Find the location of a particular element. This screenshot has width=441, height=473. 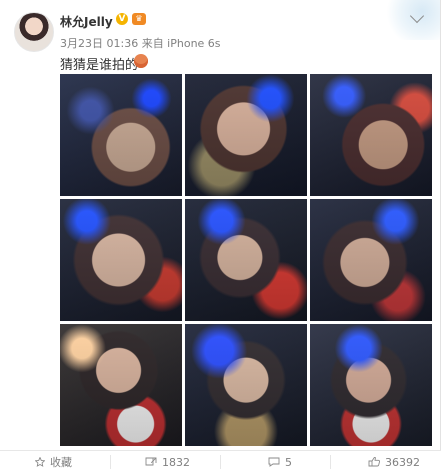

comment-count: 5 is located at coordinates (288, 462).